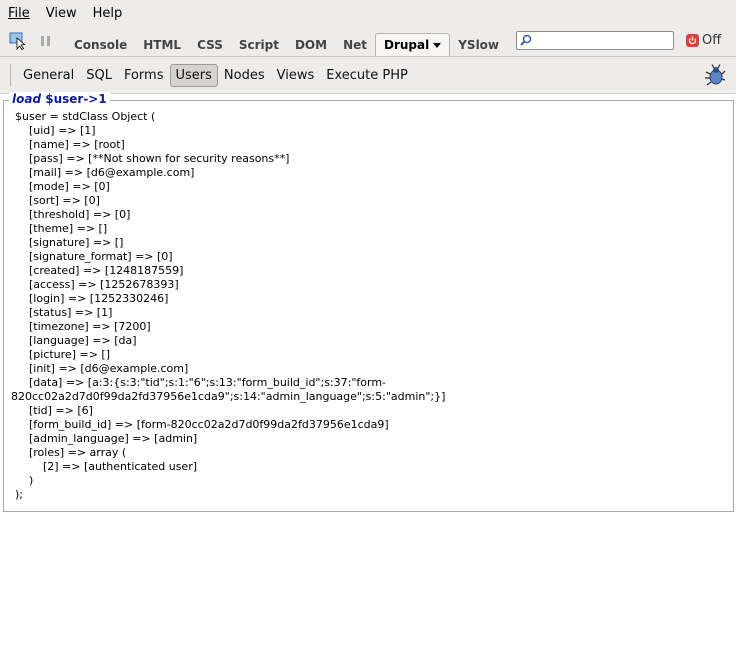 The height and width of the screenshot is (664, 736). Describe the element at coordinates (61, 13) in the screenshot. I see `menu-view: View` at that location.